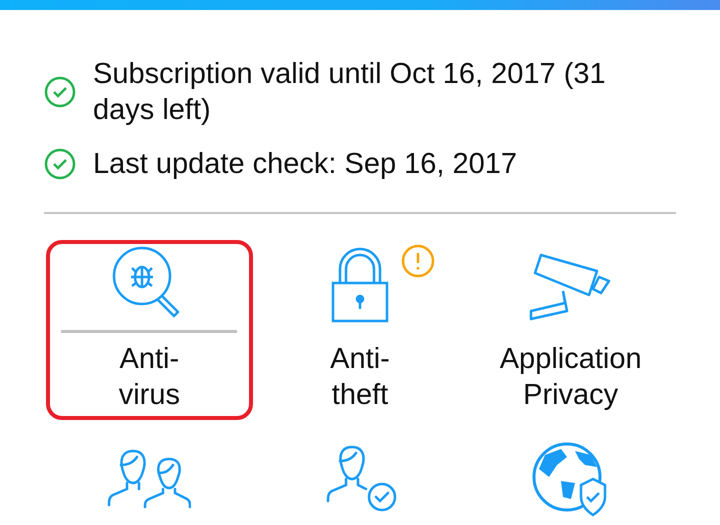 The width and height of the screenshot is (720, 525). What do you see at coordinates (570, 286) in the screenshot?
I see `security-camera-icon` at bounding box center [570, 286].